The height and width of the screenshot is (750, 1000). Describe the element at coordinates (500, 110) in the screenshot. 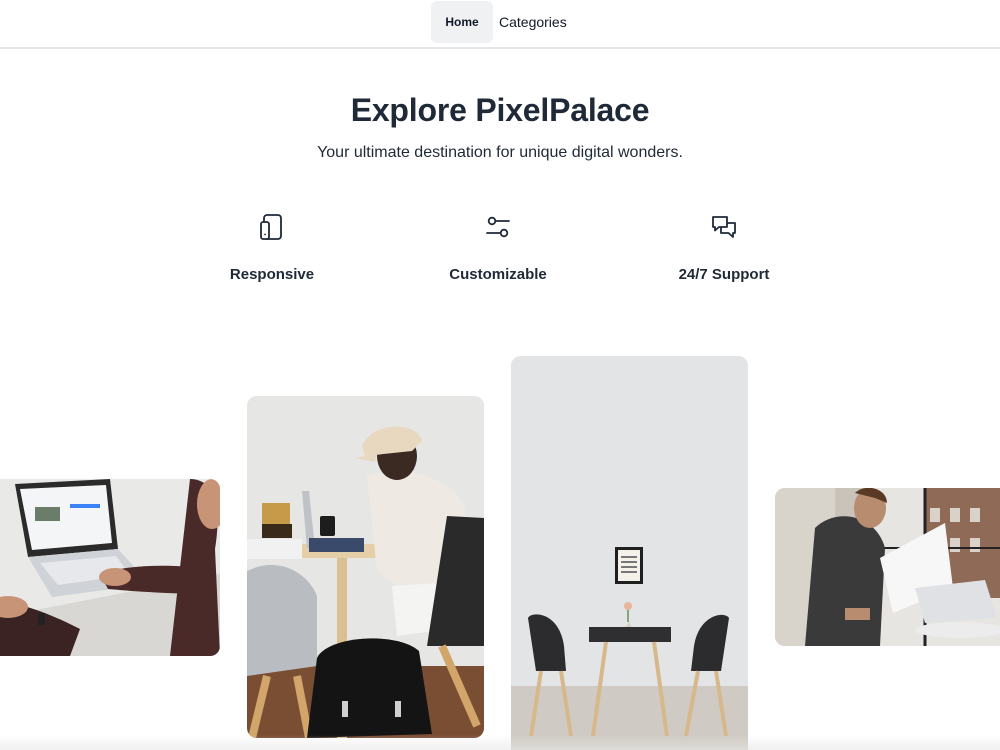

I see `page-title: Explore PixelPalace` at that location.